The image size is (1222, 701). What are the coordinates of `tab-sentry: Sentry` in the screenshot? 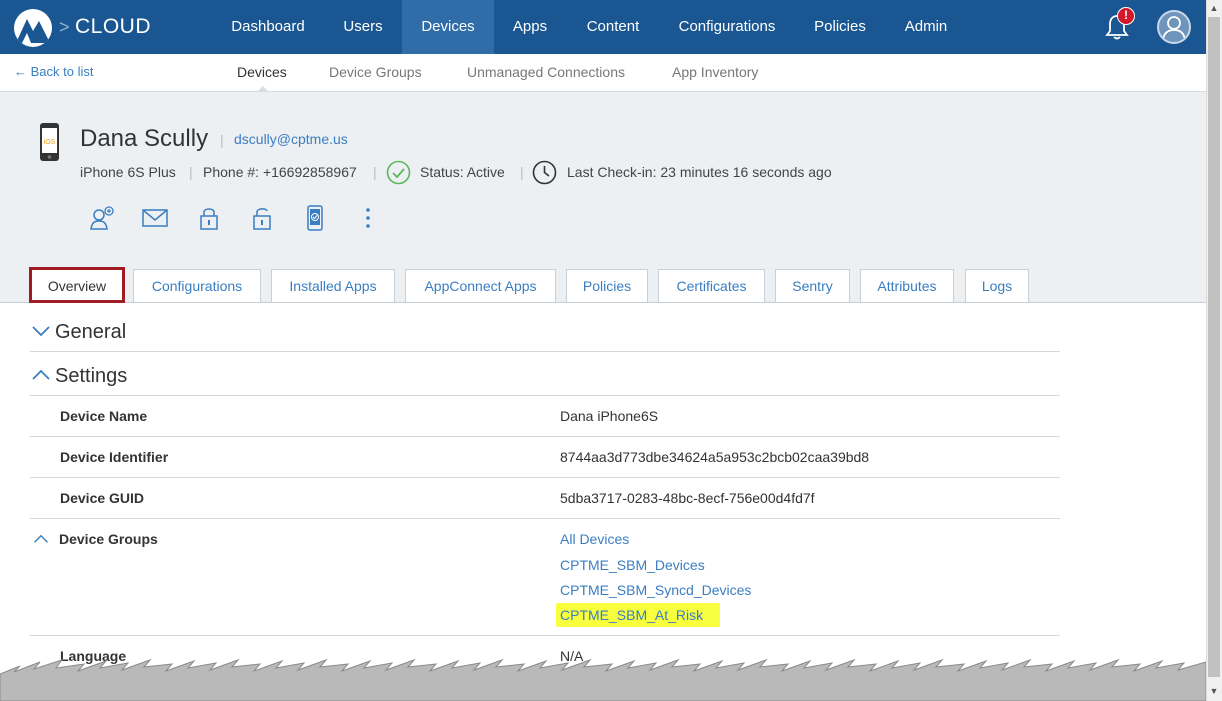 It's located at (812, 285).